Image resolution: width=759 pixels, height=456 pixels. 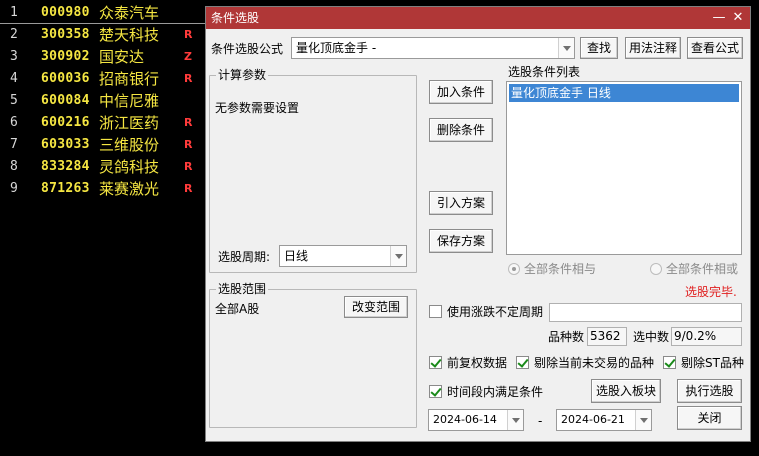 I want to click on status-text: 选股完毕., so click(x=711, y=292).